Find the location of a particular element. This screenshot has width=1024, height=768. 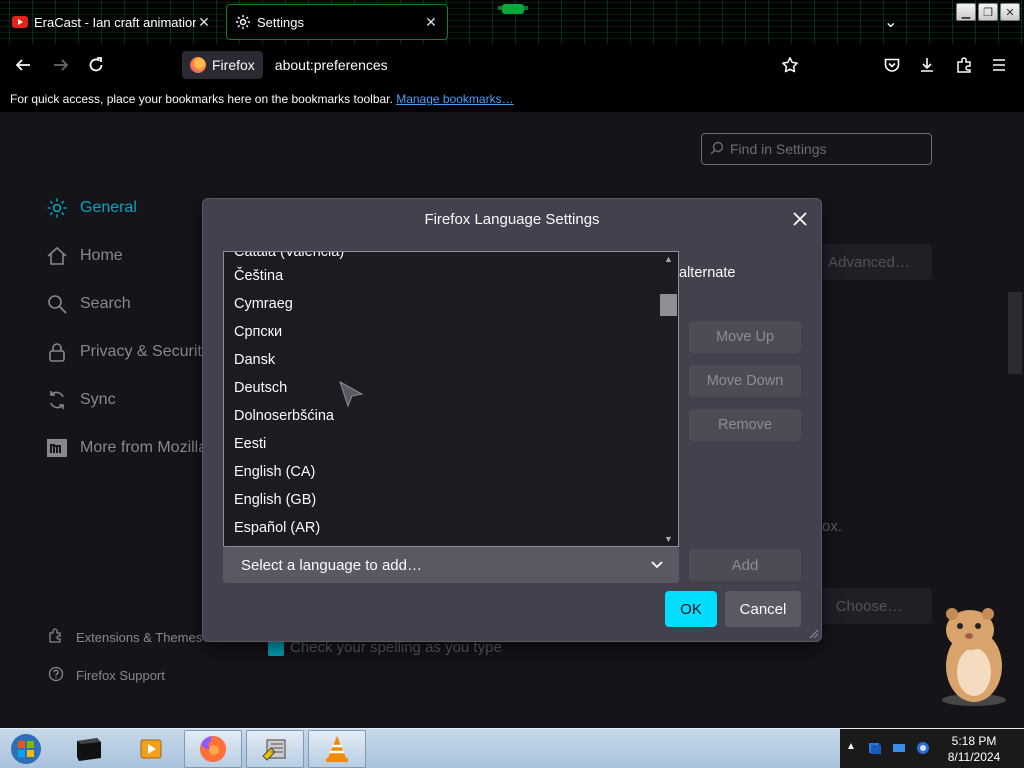

mouse-cursor is located at coordinates (351, 394).